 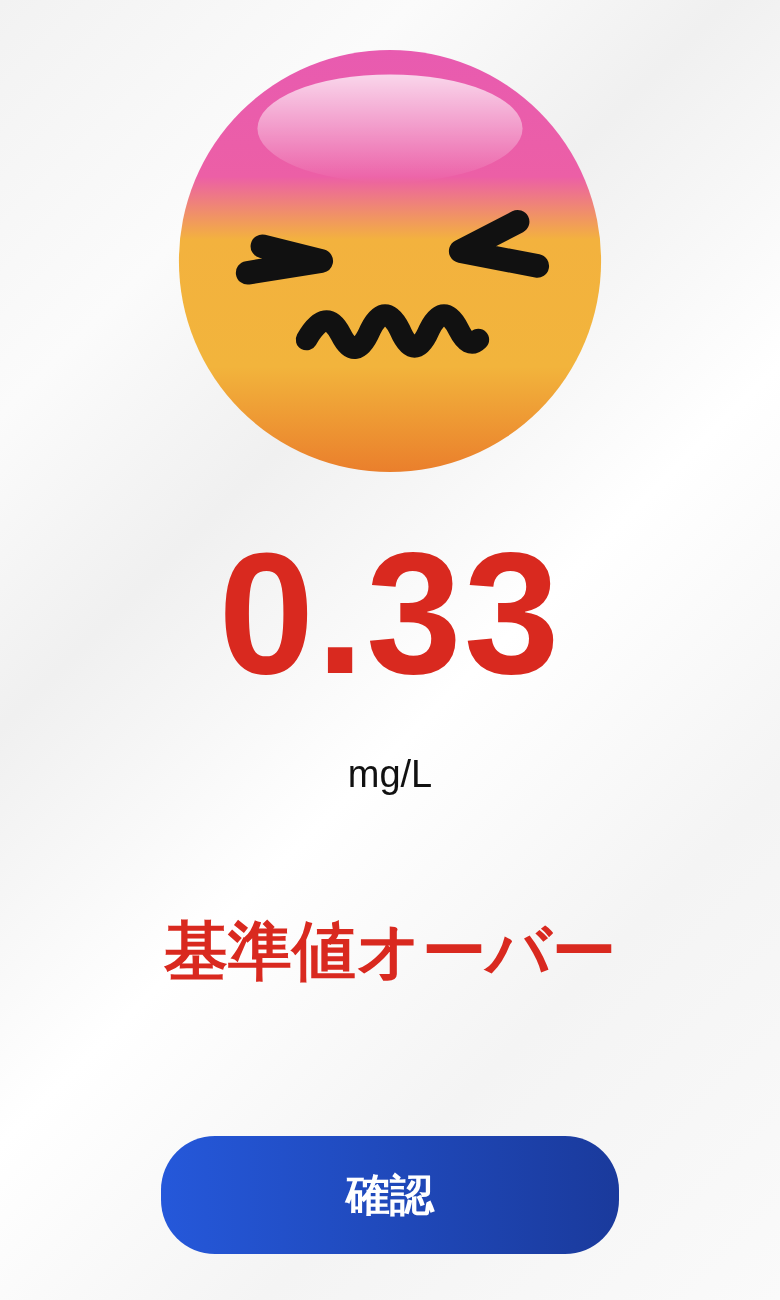 I want to click on status-text: 基準値オーバー, so click(x=390, y=951).